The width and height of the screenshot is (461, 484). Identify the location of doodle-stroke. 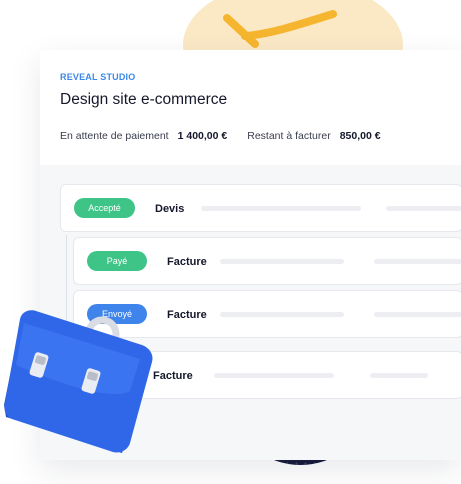
(280, 29).